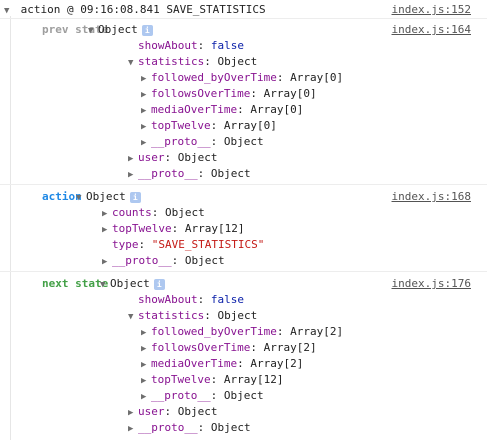 Image resolution: width=487 pixels, height=440 pixels. What do you see at coordinates (222, 110) in the screenshot?
I see `tree-node-mediaOverTime: ▶ mediaOverTime: Array[0]` at bounding box center [222, 110].